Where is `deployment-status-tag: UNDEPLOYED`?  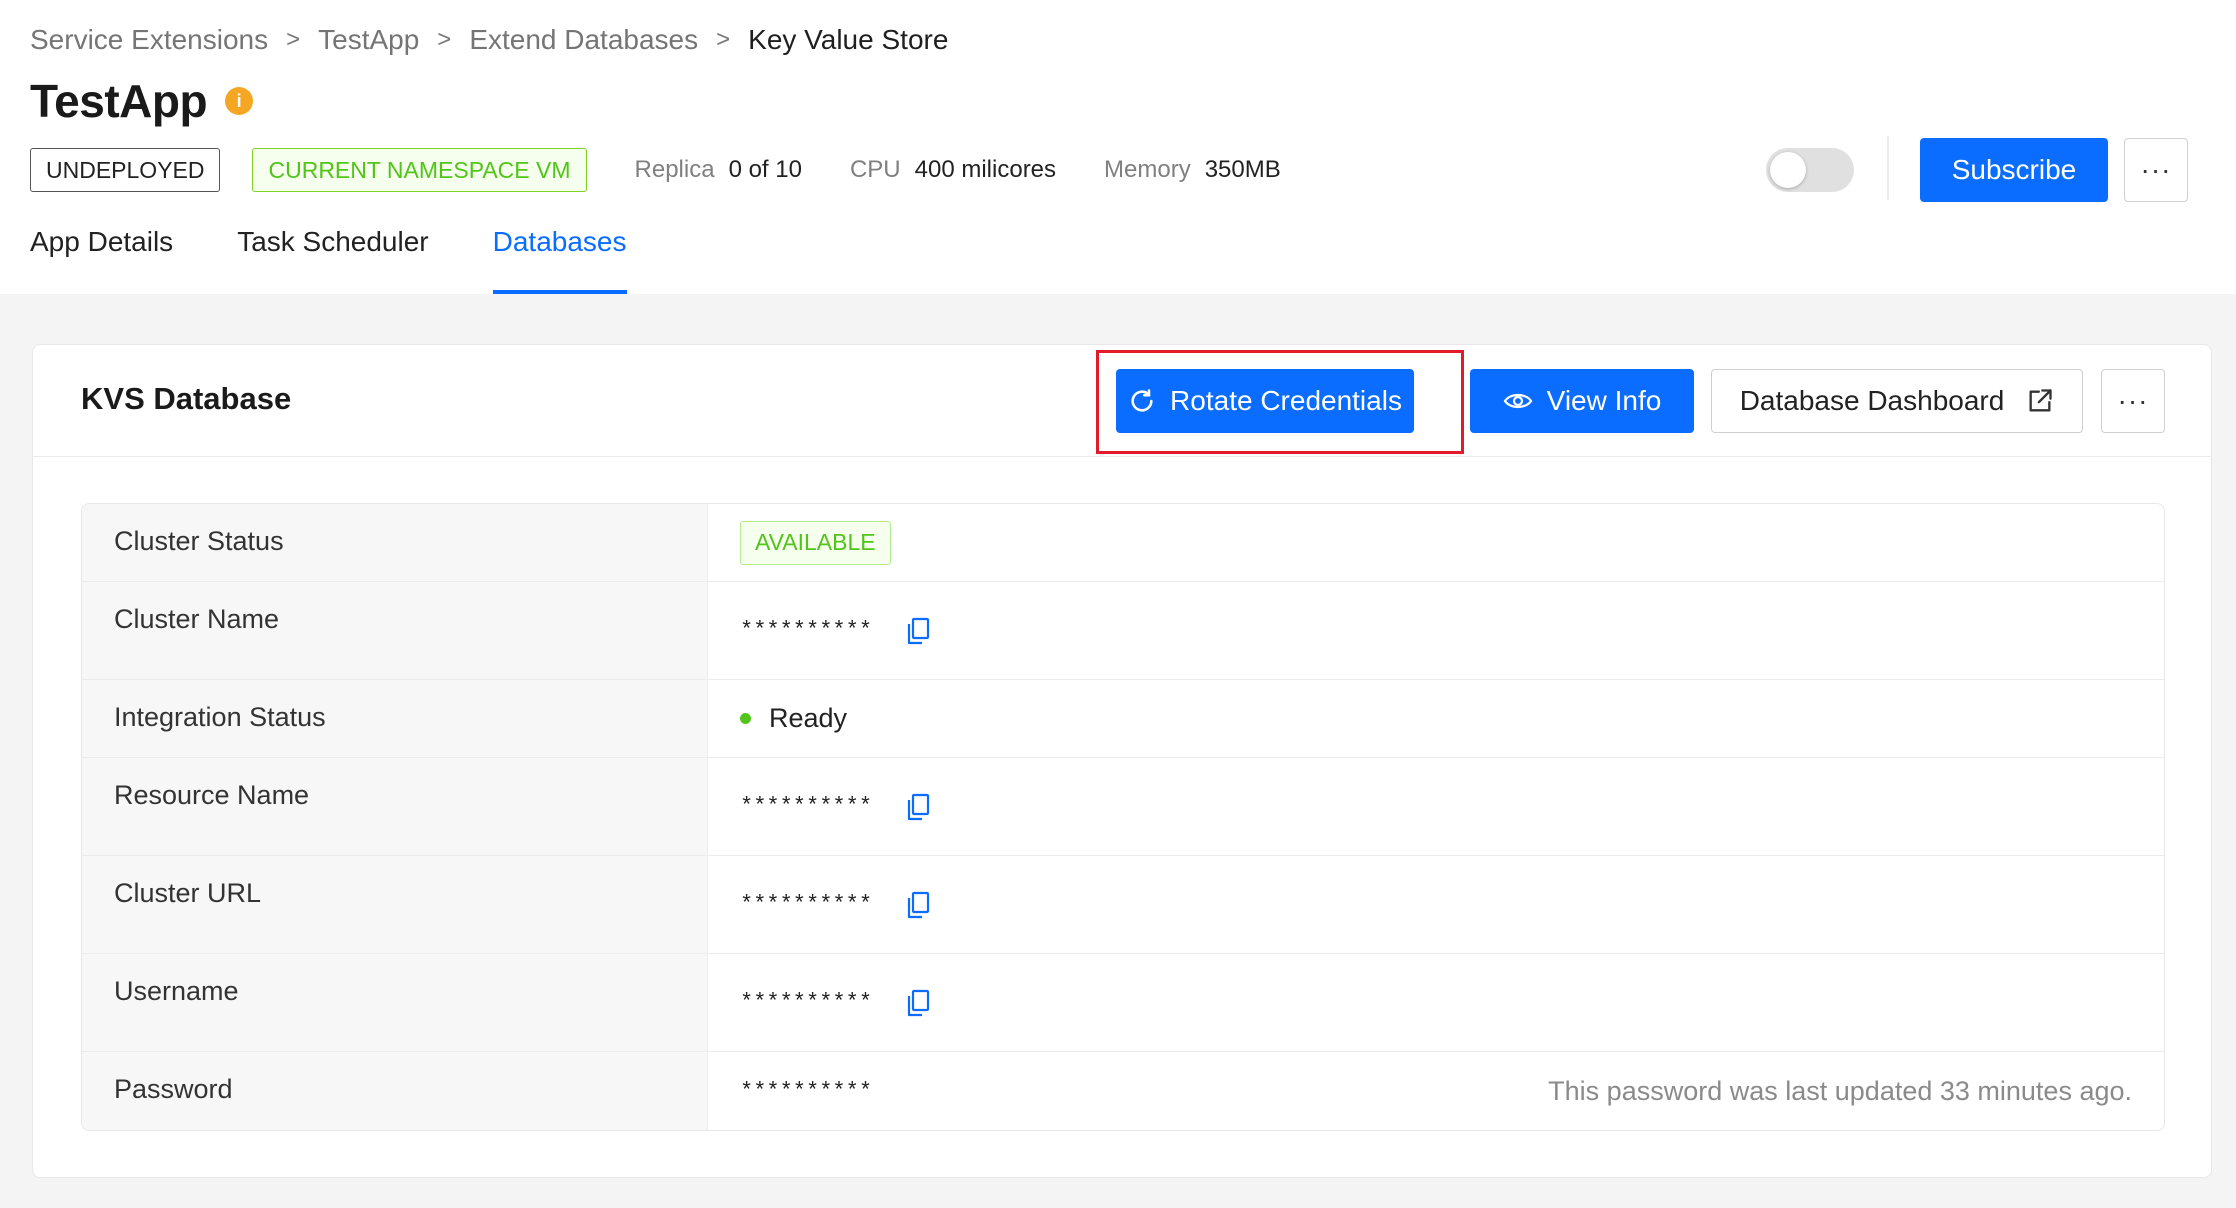
deployment-status-tag: UNDEPLOYED is located at coordinates (125, 170).